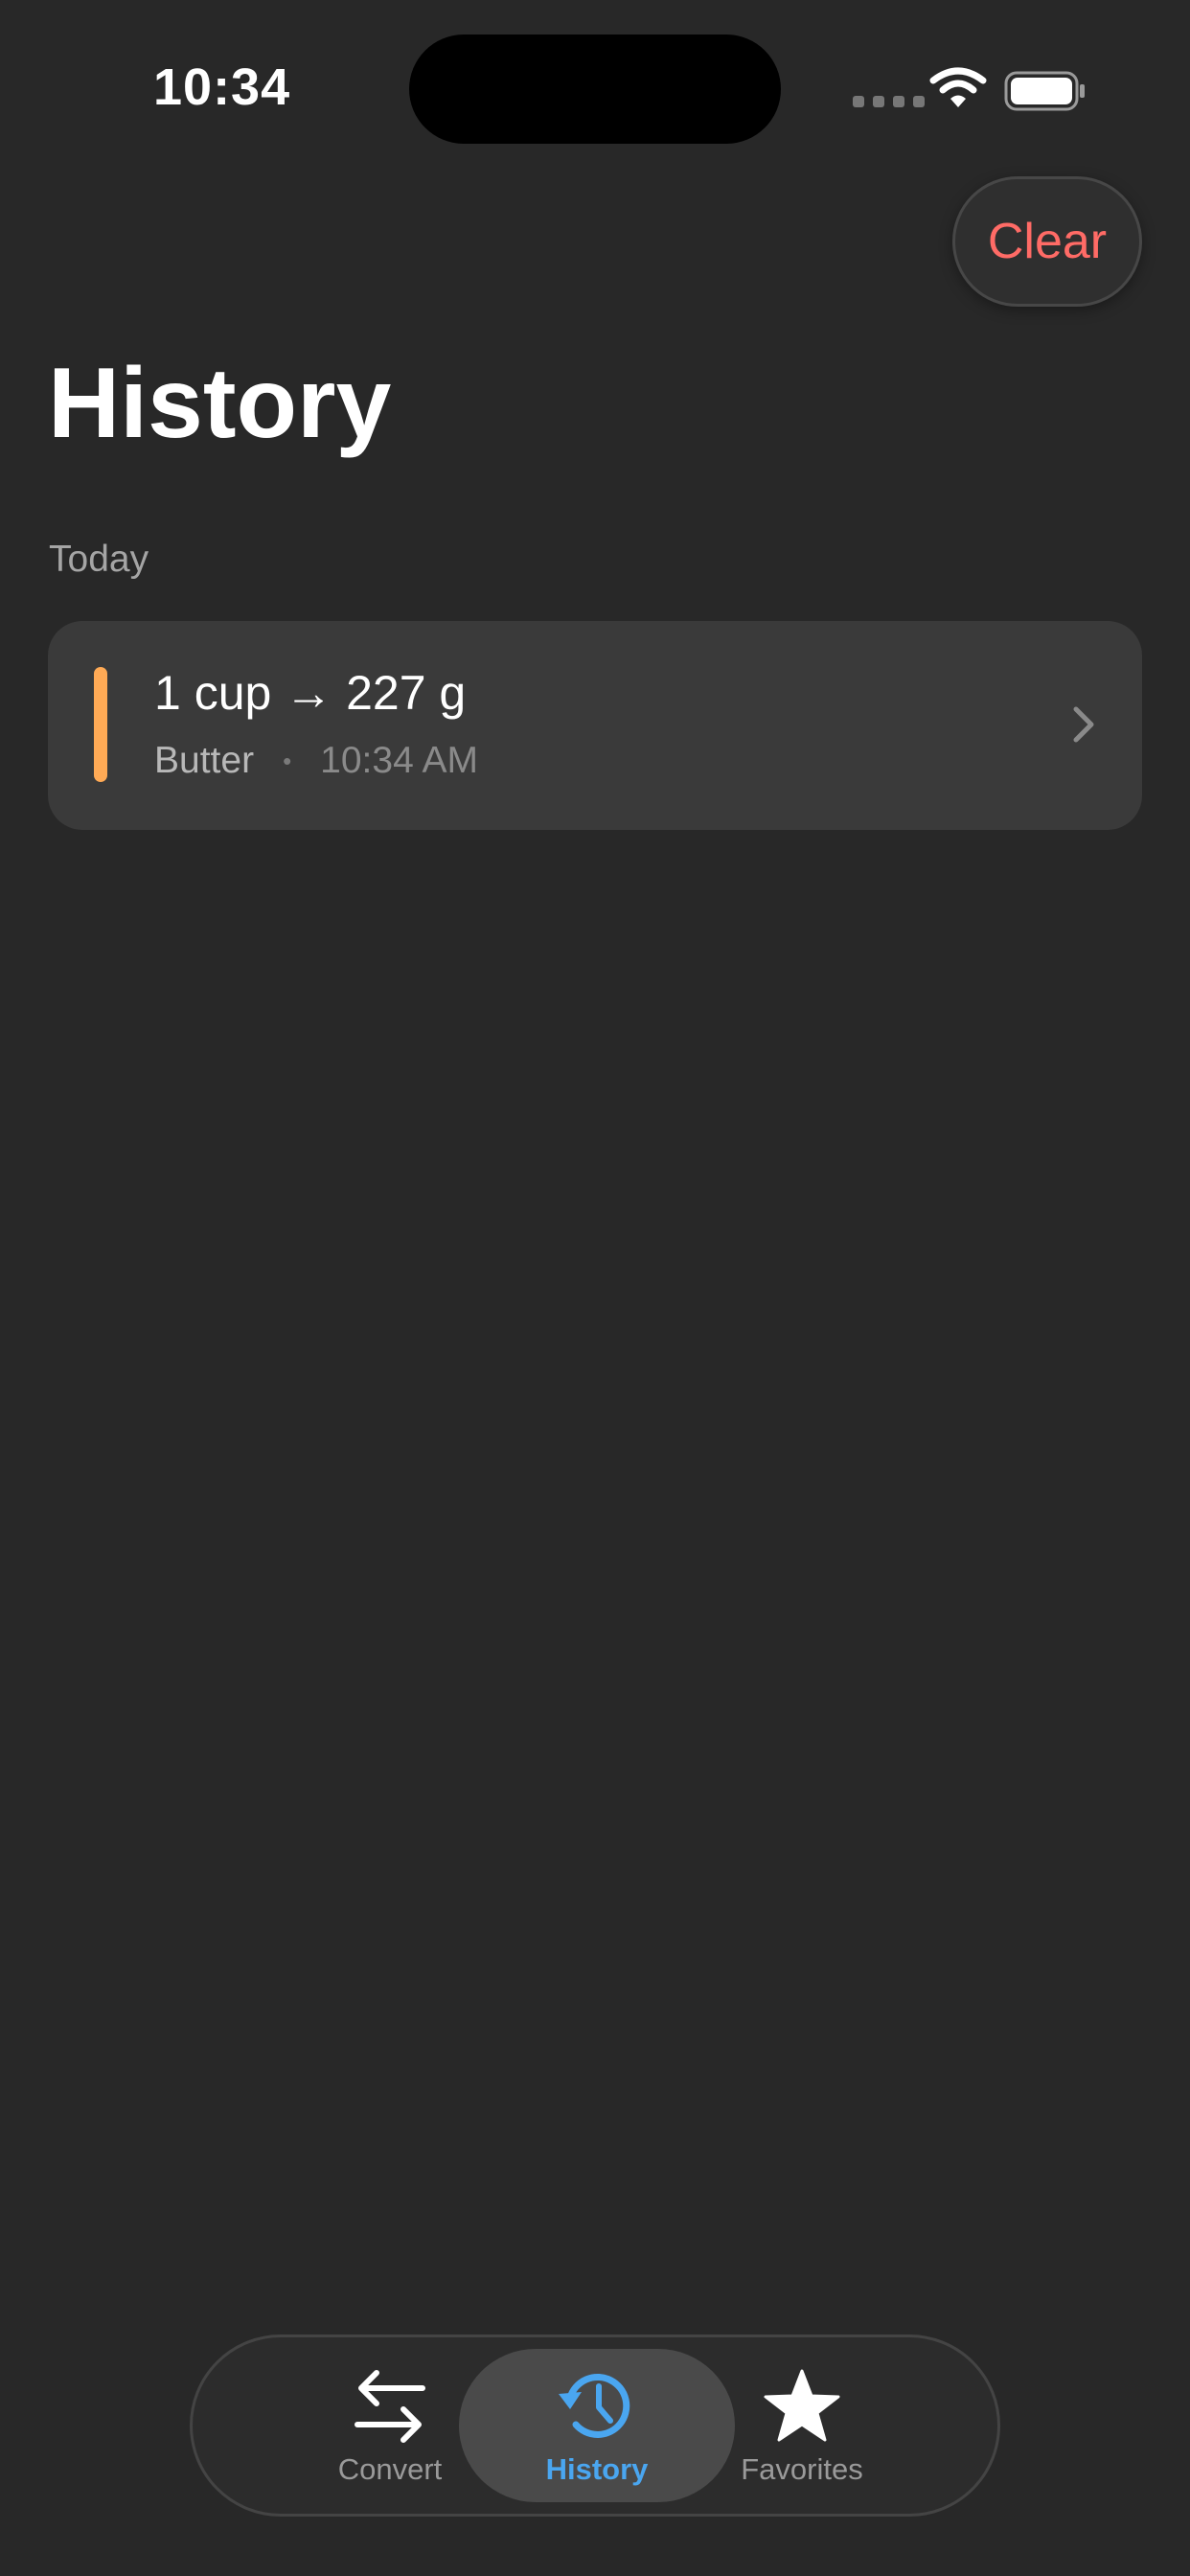 This screenshot has width=1190, height=2576. What do you see at coordinates (99, 559) in the screenshot?
I see `section-label-today: Today` at bounding box center [99, 559].